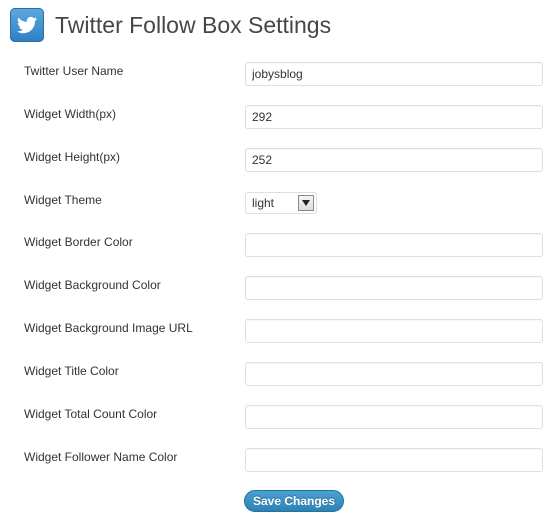 Image resolution: width=553 pixels, height=520 pixels. I want to click on follower-name-color-input, so click(394, 460).